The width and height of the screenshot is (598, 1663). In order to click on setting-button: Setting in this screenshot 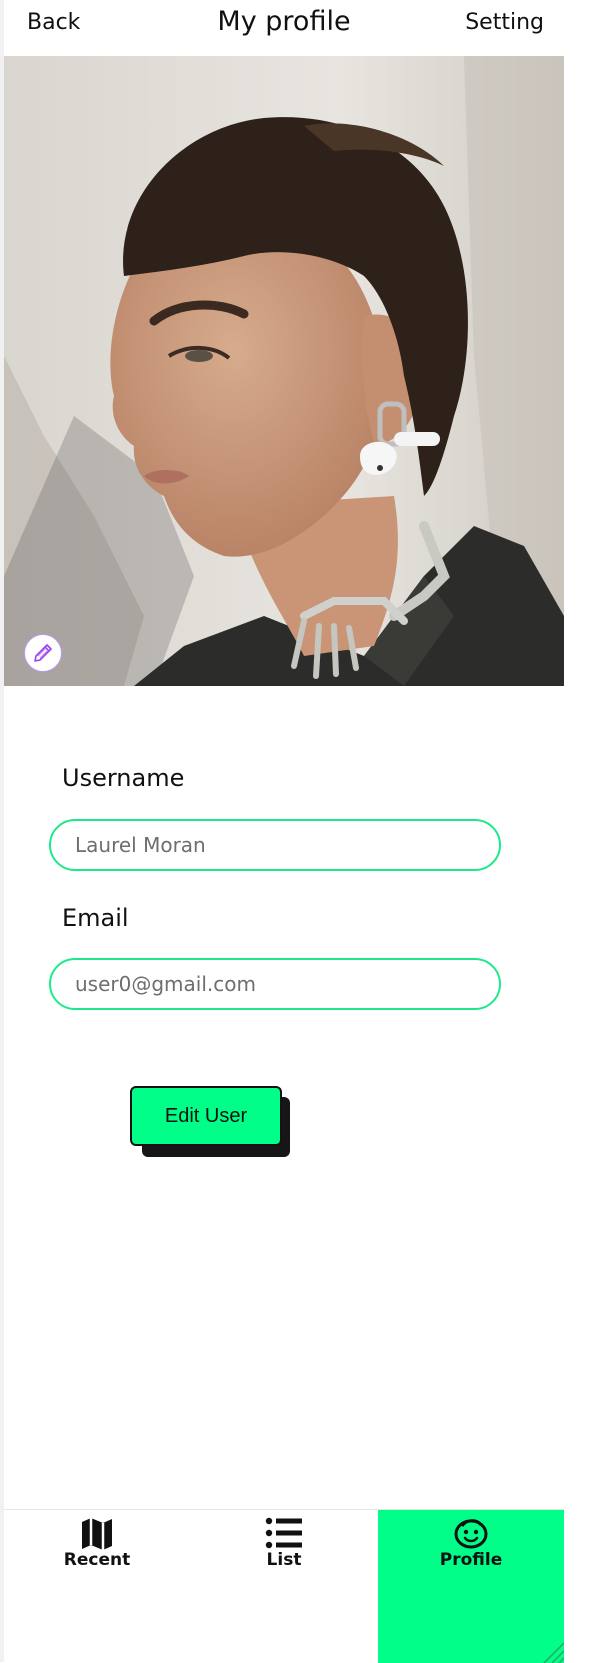, I will do `click(504, 22)`.